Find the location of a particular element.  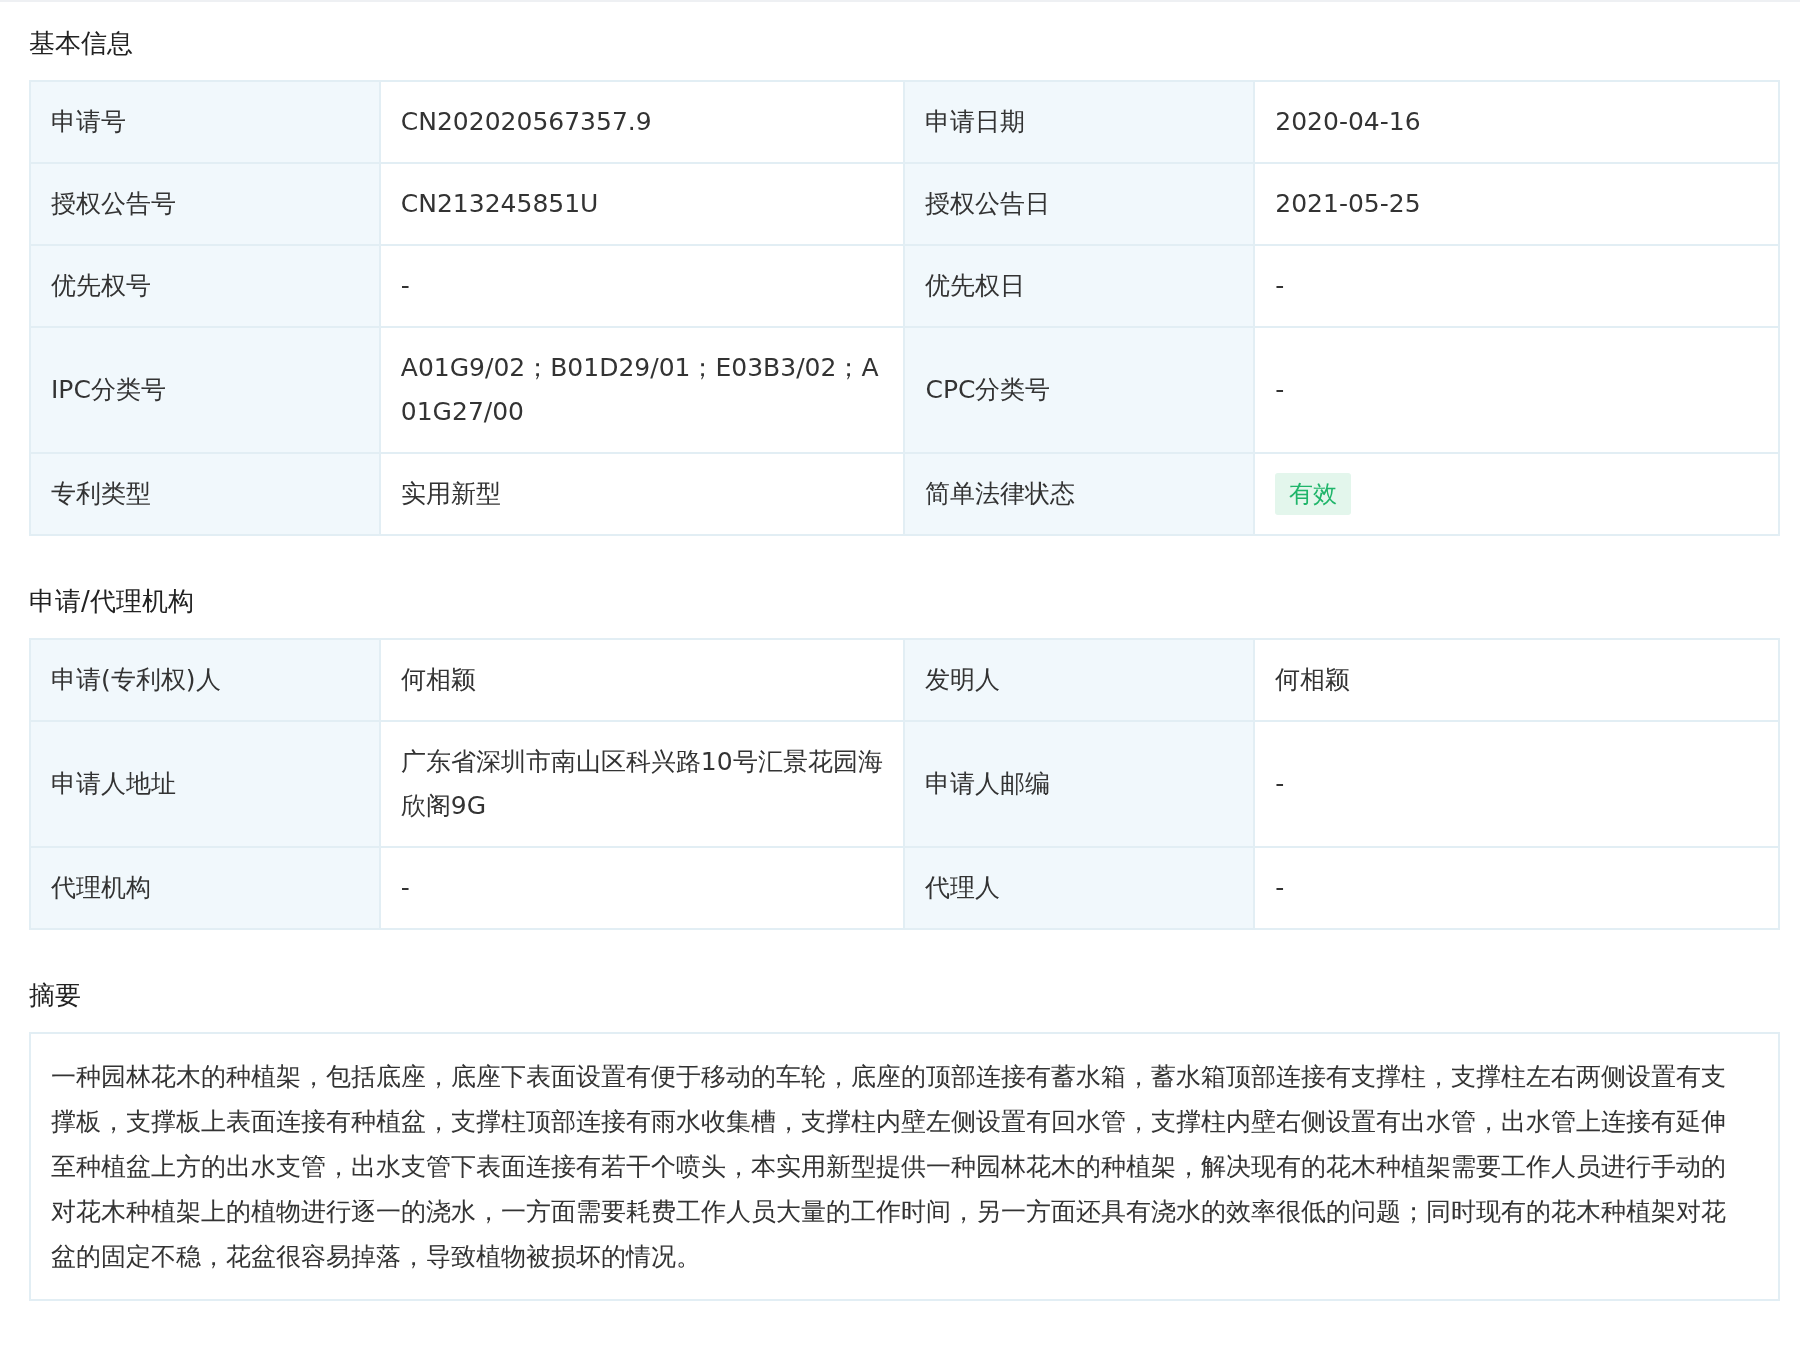

value-cell: CN213245851U is located at coordinates (642, 204).